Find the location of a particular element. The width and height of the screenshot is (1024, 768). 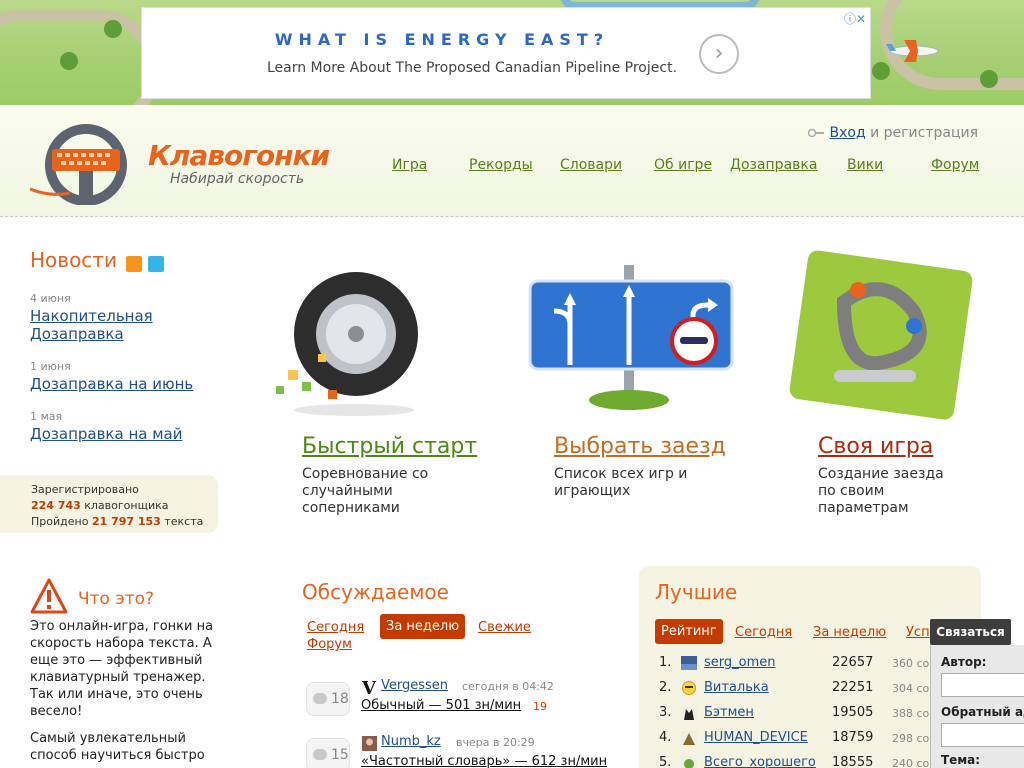

contact-author-label: Автор: is located at coordinates (964, 662).